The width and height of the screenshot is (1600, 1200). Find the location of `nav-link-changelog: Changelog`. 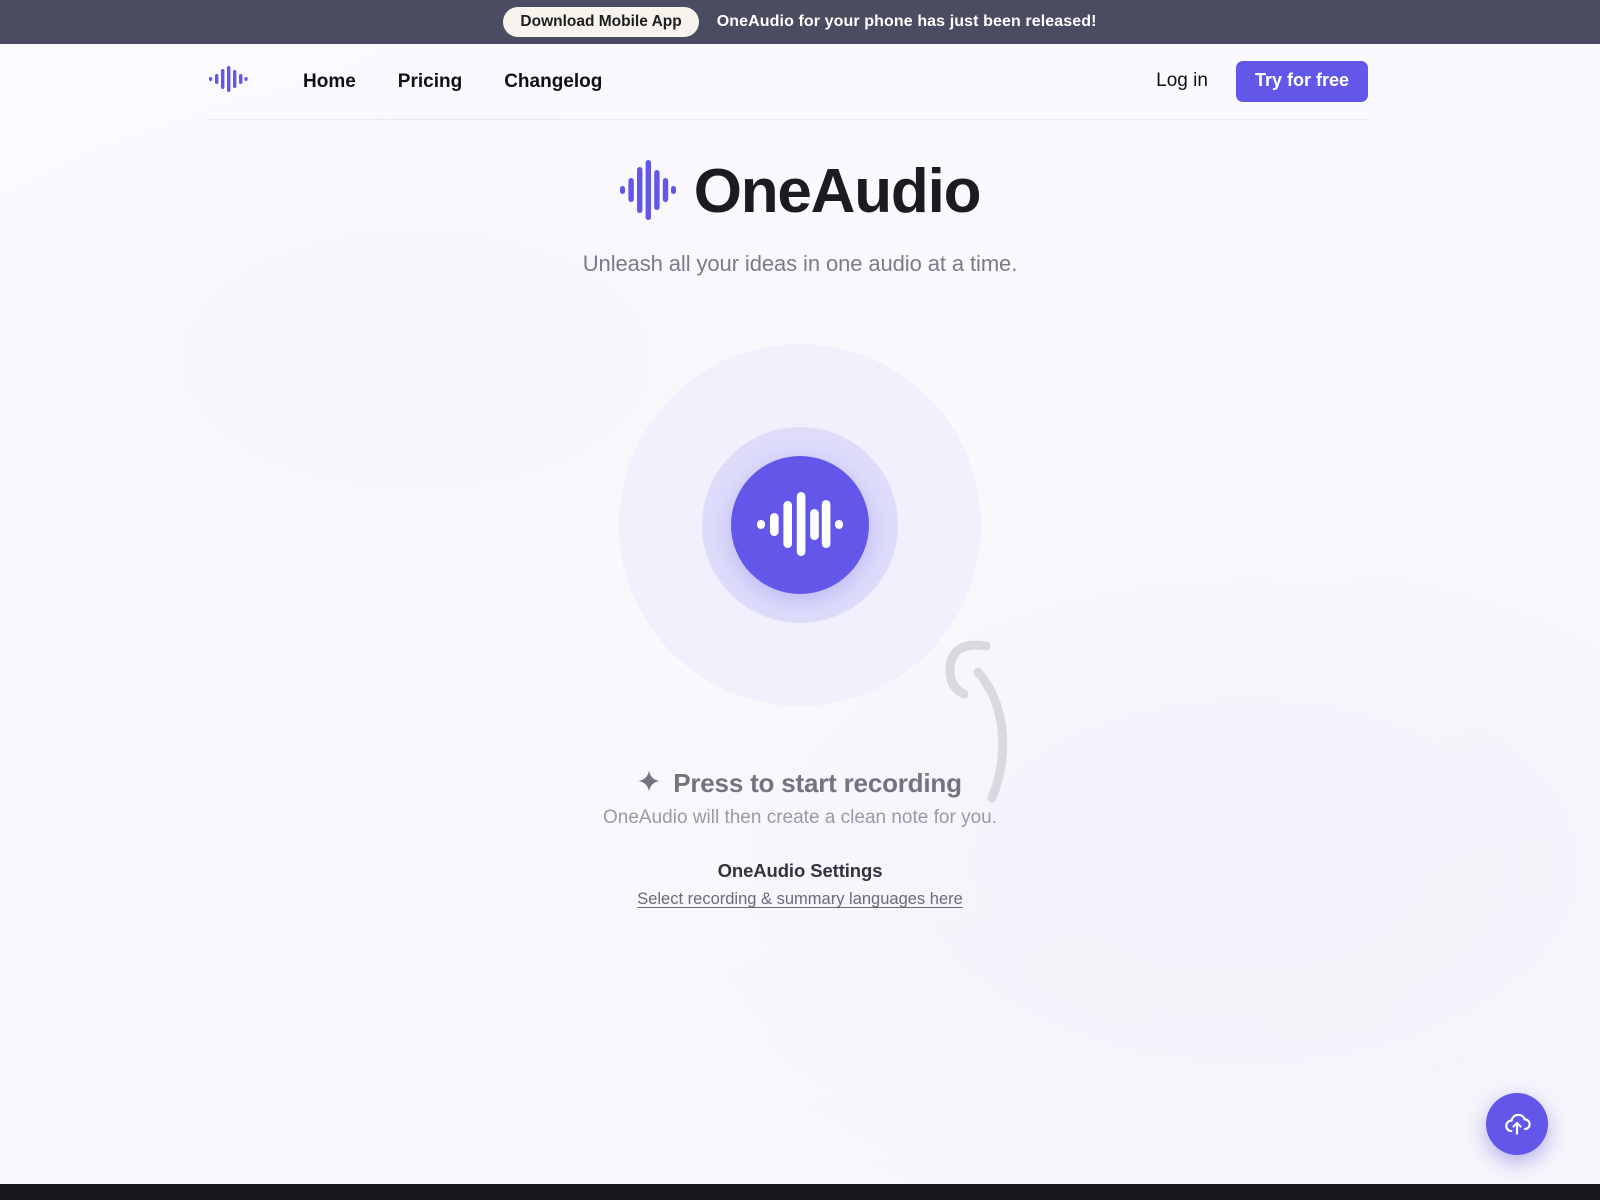

nav-link-changelog: Changelog is located at coordinates (553, 82).